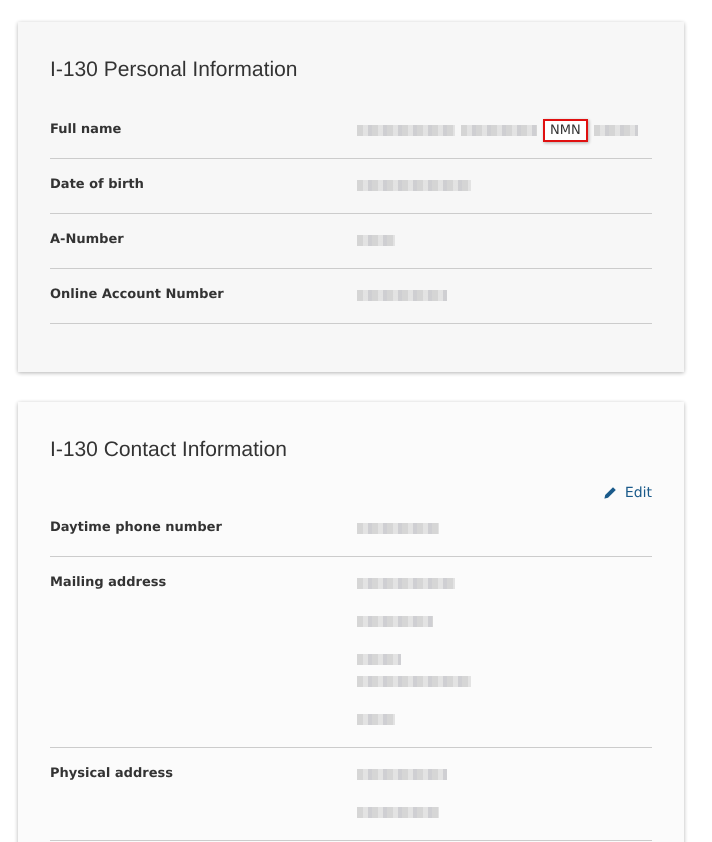 The width and height of the screenshot is (712, 842). Describe the element at coordinates (112, 774) in the screenshot. I see `field-label: Physical address` at that location.